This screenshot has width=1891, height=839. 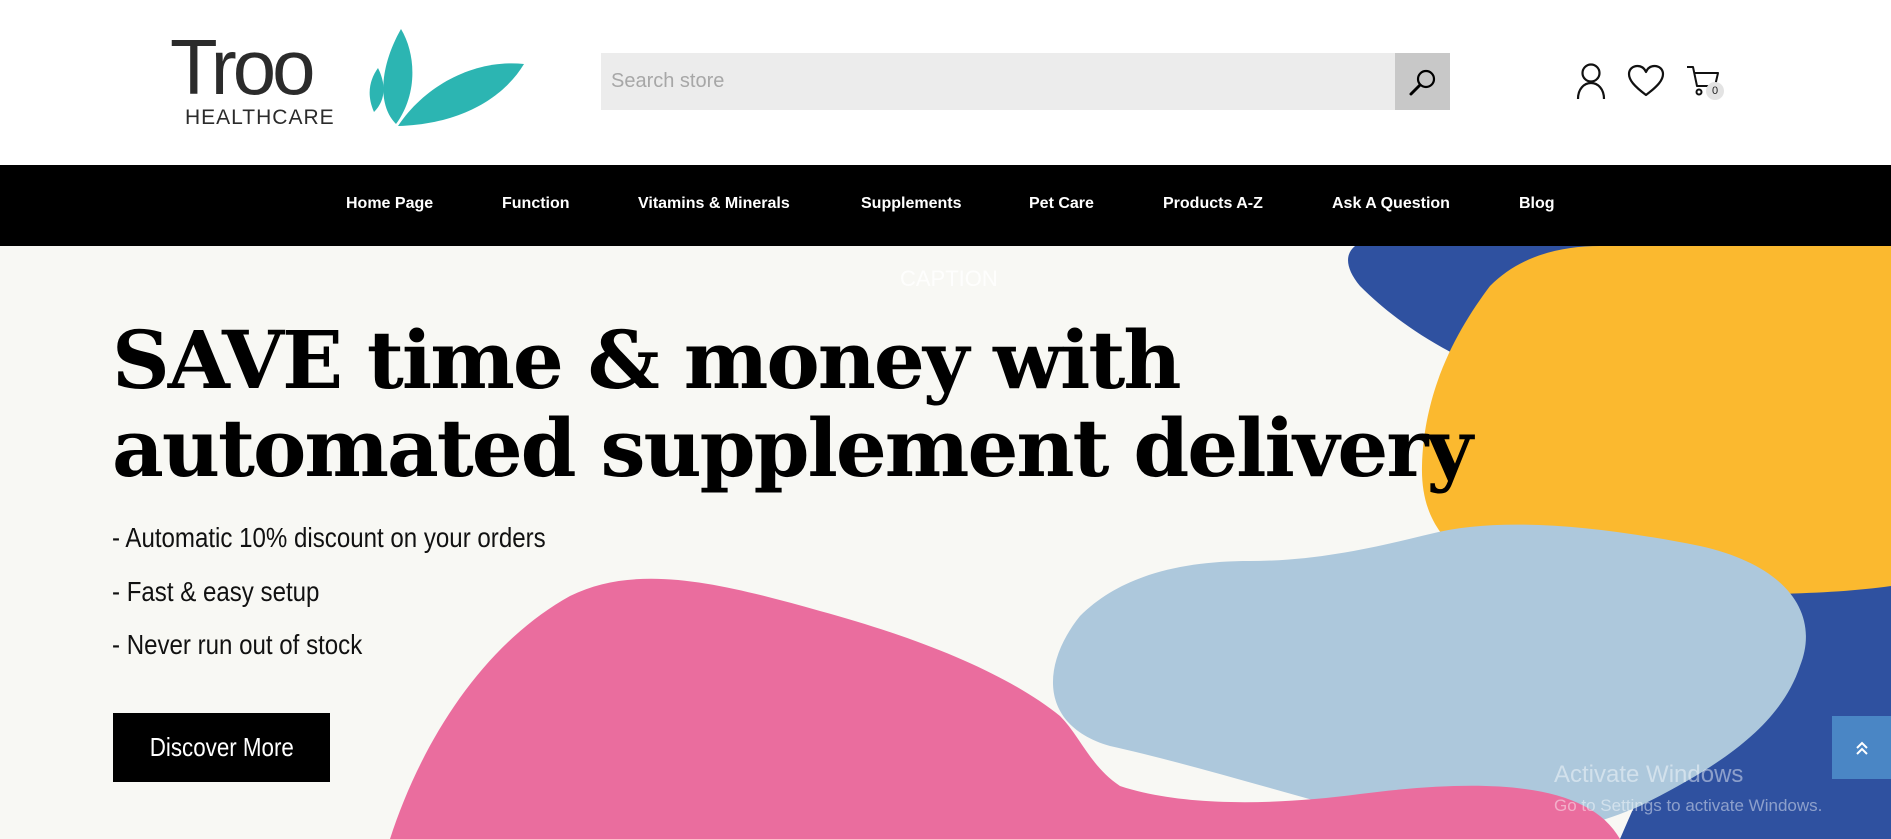 I want to click on discover-more-label: Discover More, so click(x=221, y=747).